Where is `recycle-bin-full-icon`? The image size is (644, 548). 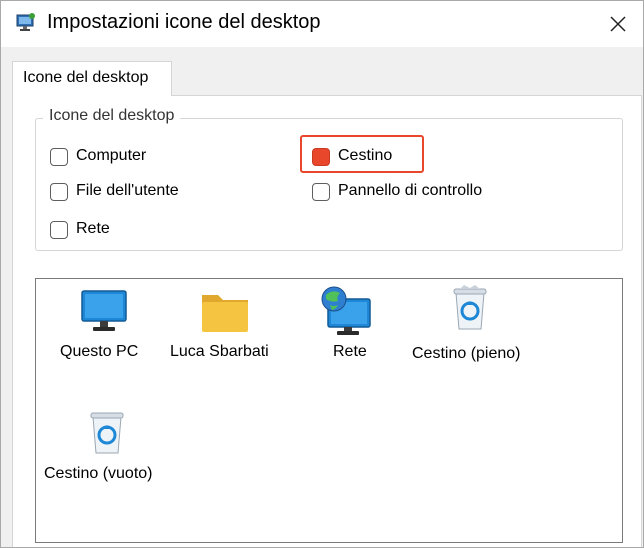
recycle-bin-full-icon is located at coordinates (470, 307).